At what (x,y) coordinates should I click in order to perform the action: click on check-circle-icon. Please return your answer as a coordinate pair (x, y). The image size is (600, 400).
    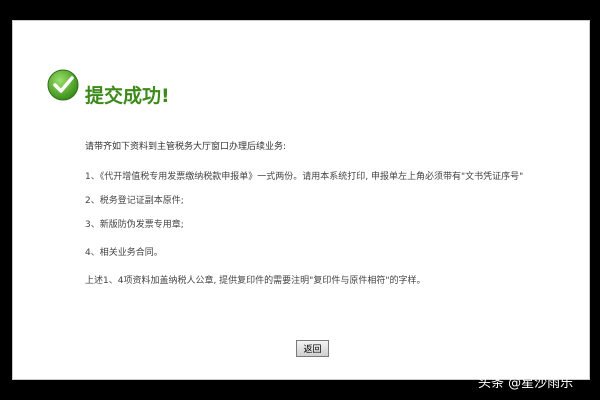
    Looking at the image, I should click on (63, 85).